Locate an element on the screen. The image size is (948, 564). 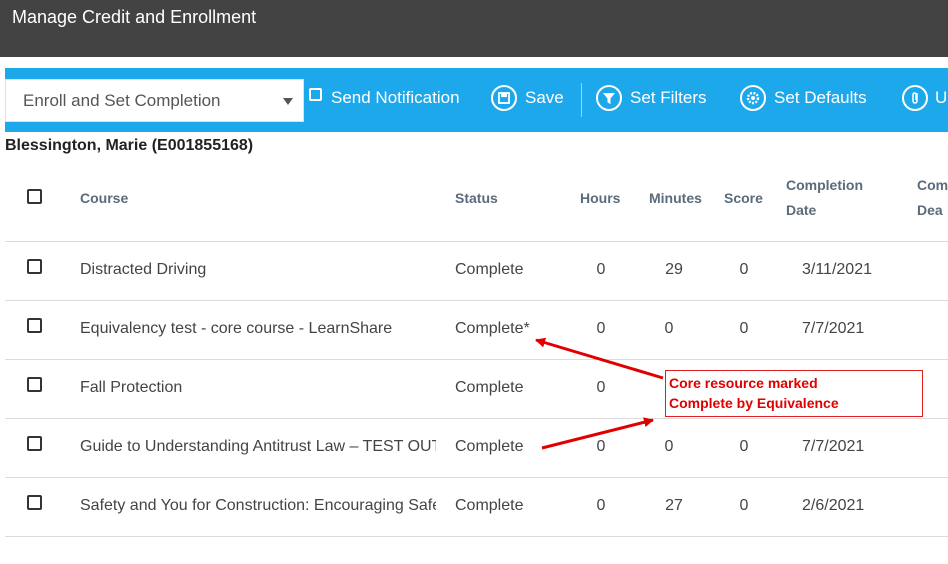
arrow-to-complete-star is located at coordinates (599, 358).